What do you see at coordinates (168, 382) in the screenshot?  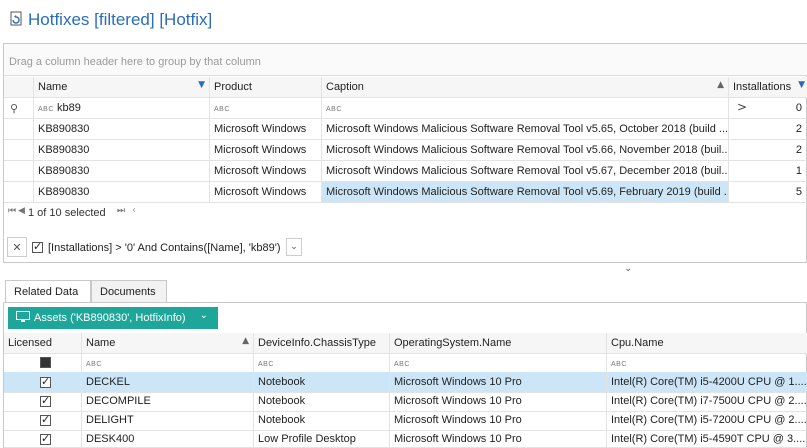 I see `asset-name-cell: DECKEL` at bounding box center [168, 382].